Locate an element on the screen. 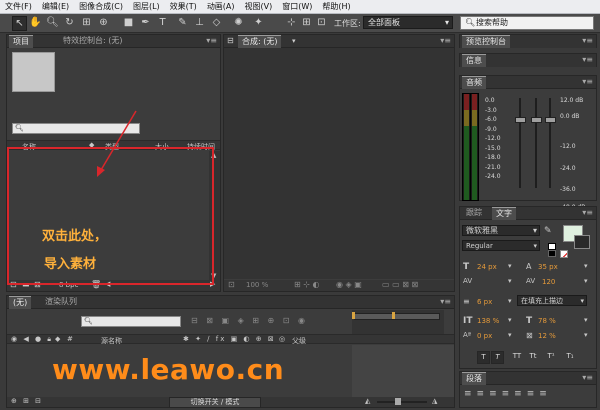 The height and width of the screenshot is (410, 600). tab-timeline-none: (无) is located at coordinates (20, 302).